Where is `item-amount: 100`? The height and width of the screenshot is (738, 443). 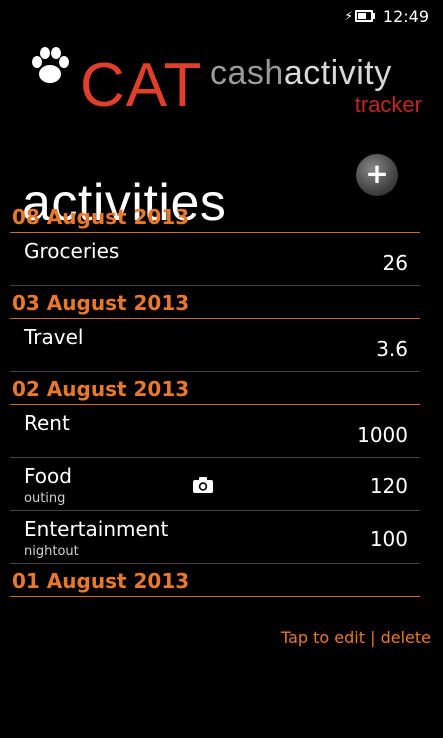
item-amount: 100 is located at coordinates (388, 539).